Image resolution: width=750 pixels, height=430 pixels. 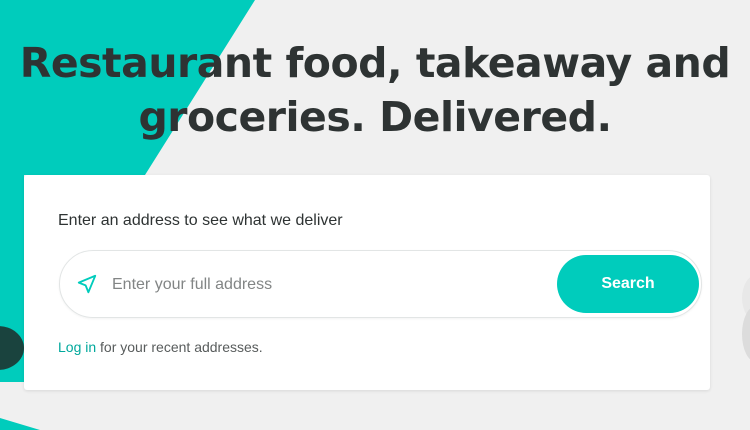 I want to click on login-prompt-text: for your recent addresses., so click(x=179, y=347).